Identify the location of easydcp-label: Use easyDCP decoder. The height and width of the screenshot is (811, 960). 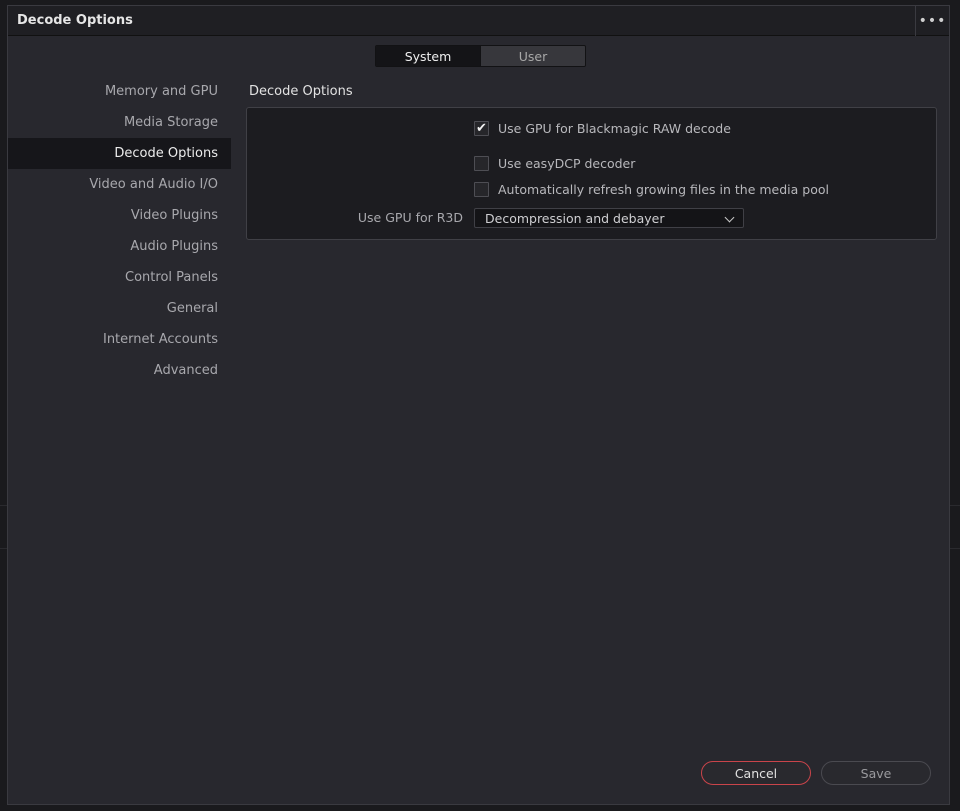
(567, 163).